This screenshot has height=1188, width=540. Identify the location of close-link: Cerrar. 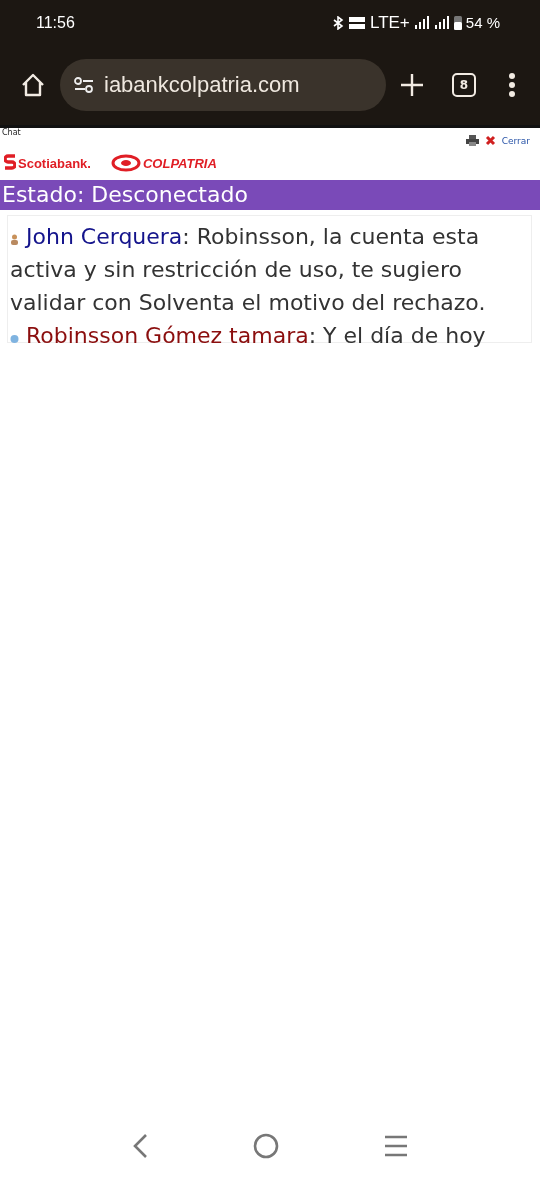
(515, 140).